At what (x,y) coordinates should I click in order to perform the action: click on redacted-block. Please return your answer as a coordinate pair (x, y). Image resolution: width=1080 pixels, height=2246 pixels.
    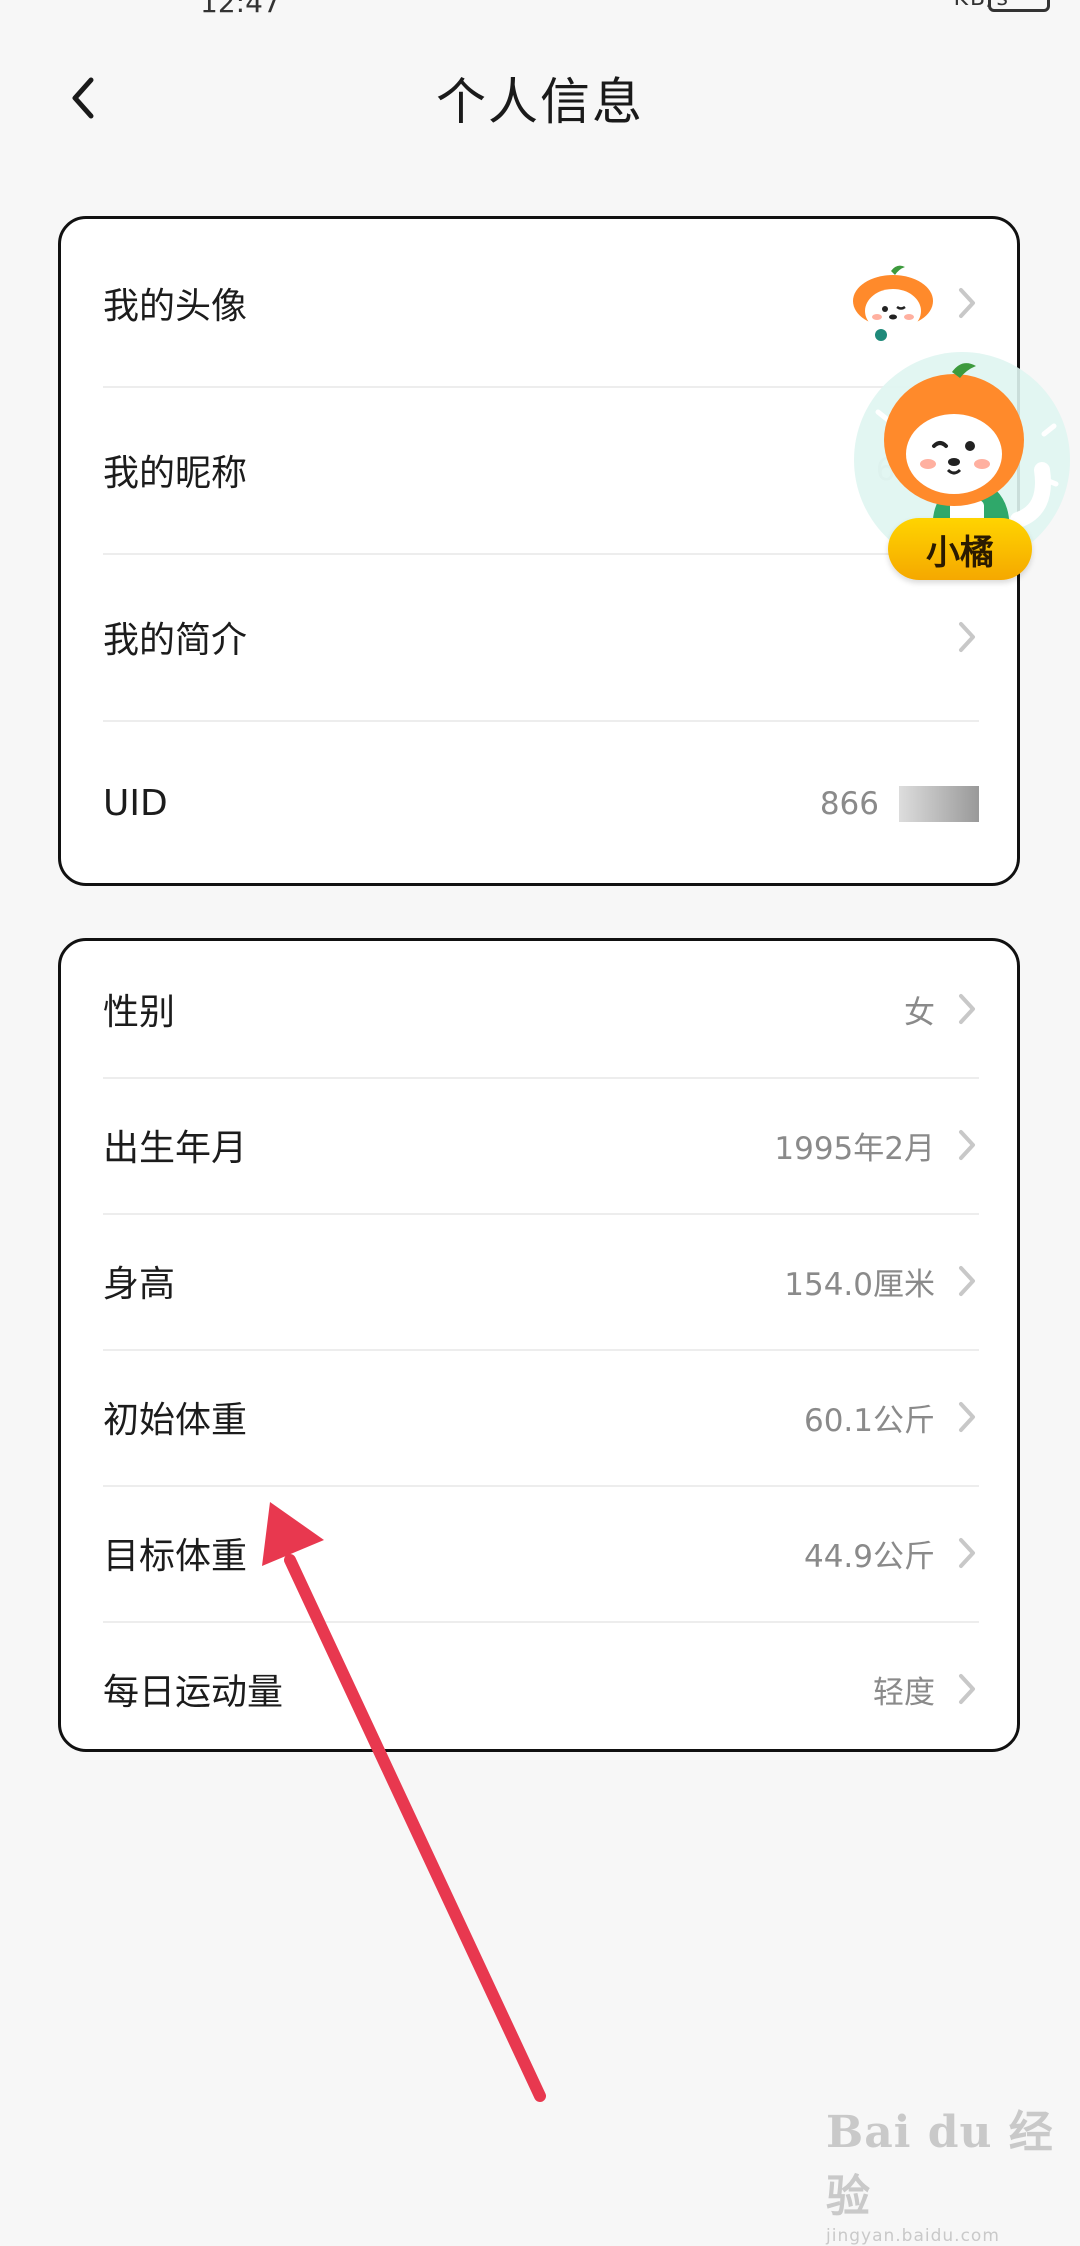
    Looking at the image, I should click on (939, 803).